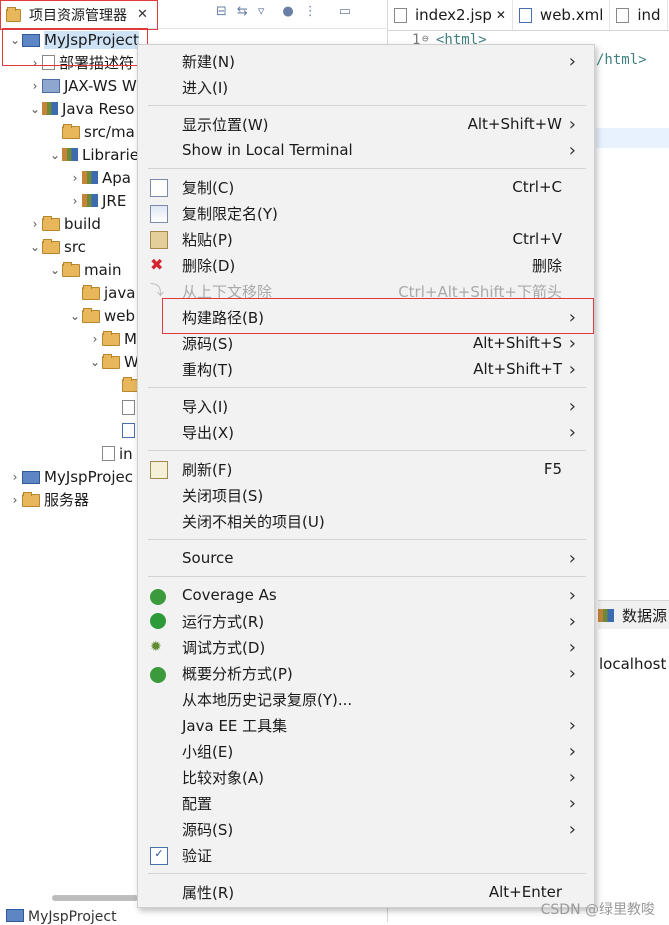 This screenshot has height=925, width=669. Describe the element at coordinates (366, 855) in the screenshot. I see `menu-item: ✓ 验证` at that location.